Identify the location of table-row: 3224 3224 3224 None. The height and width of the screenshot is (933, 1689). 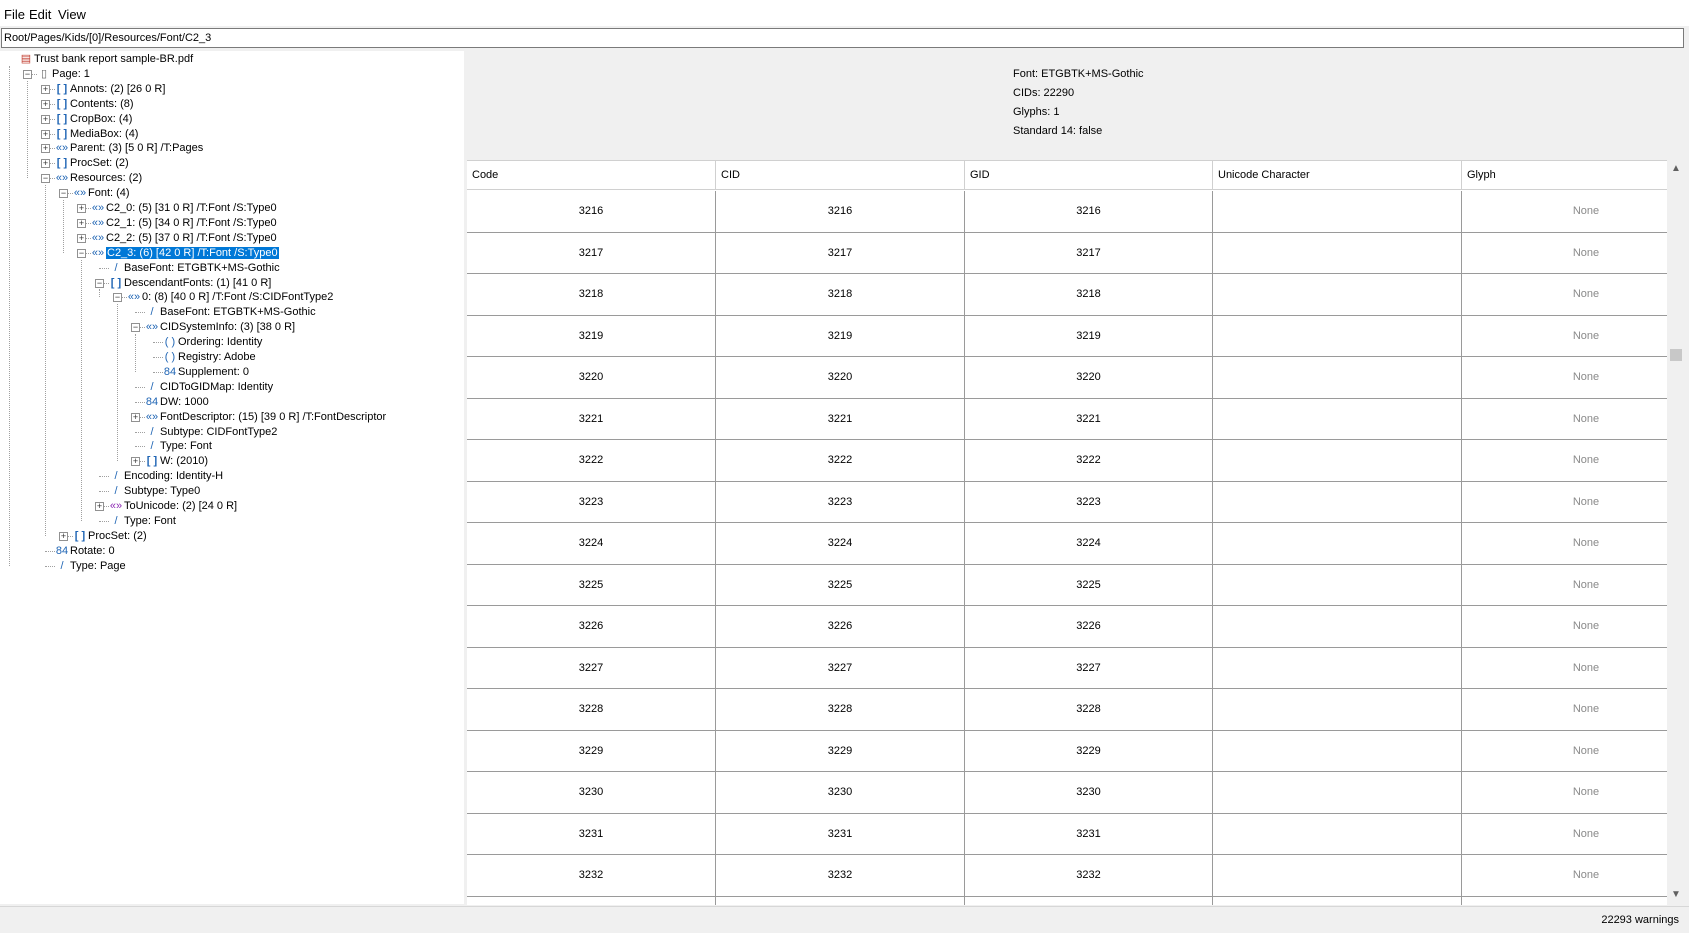
(1067, 544).